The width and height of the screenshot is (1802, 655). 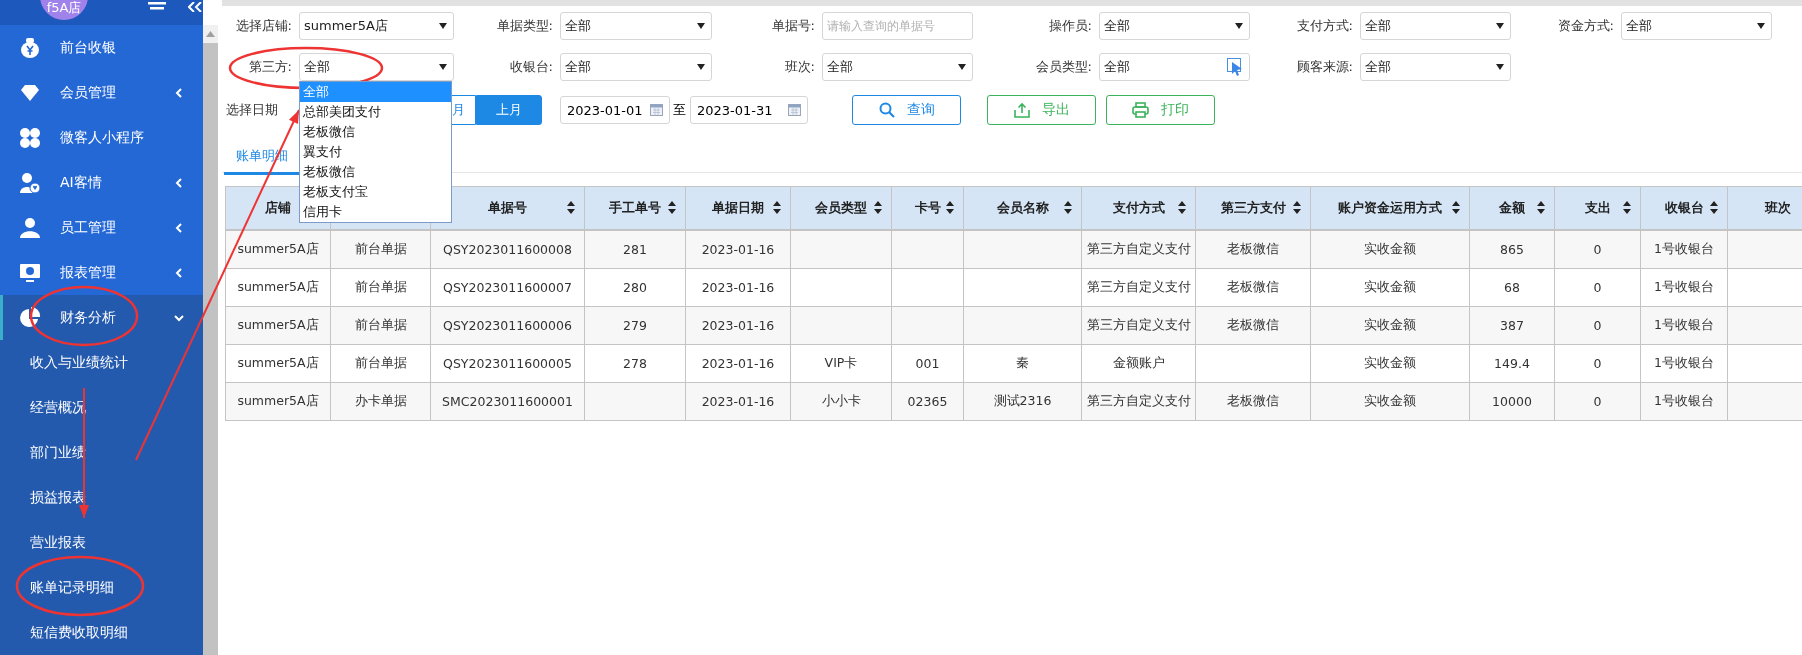 I want to click on query-button: 查询, so click(x=906, y=110).